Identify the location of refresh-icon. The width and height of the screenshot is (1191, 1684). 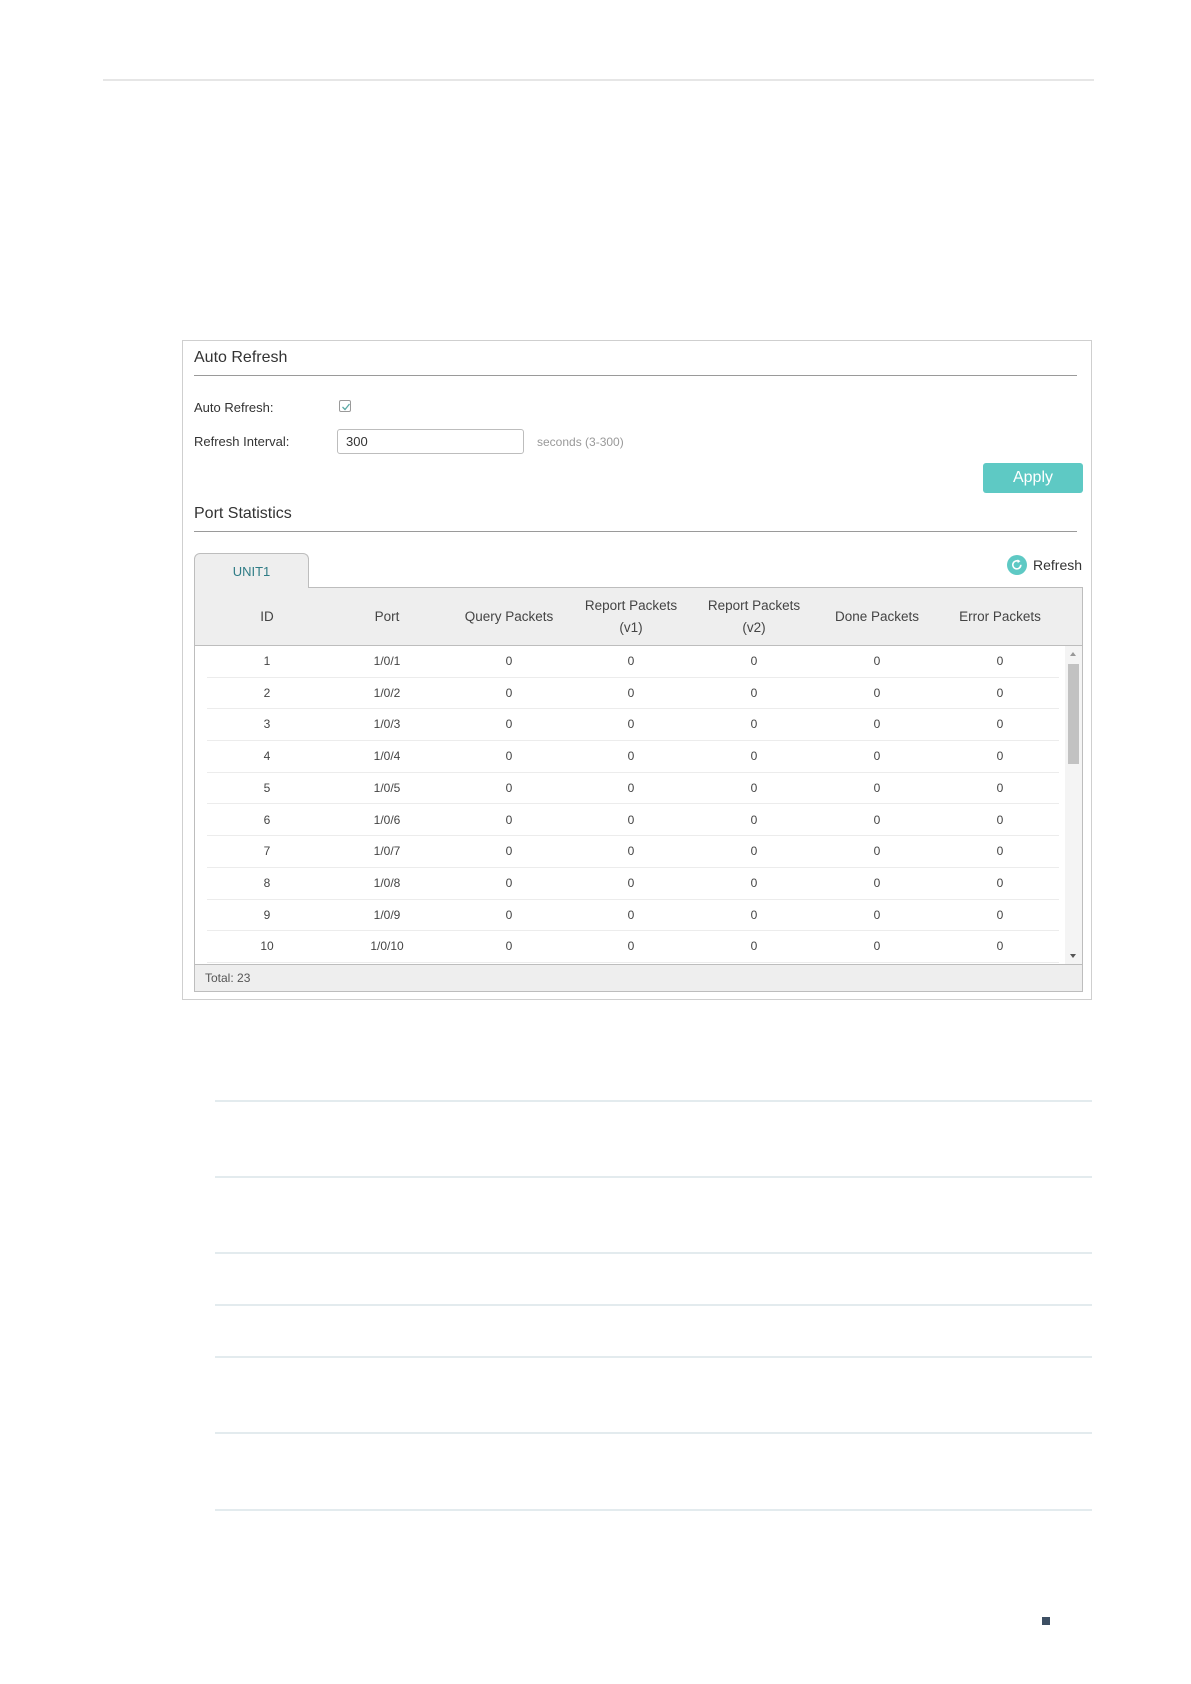
(1017, 565).